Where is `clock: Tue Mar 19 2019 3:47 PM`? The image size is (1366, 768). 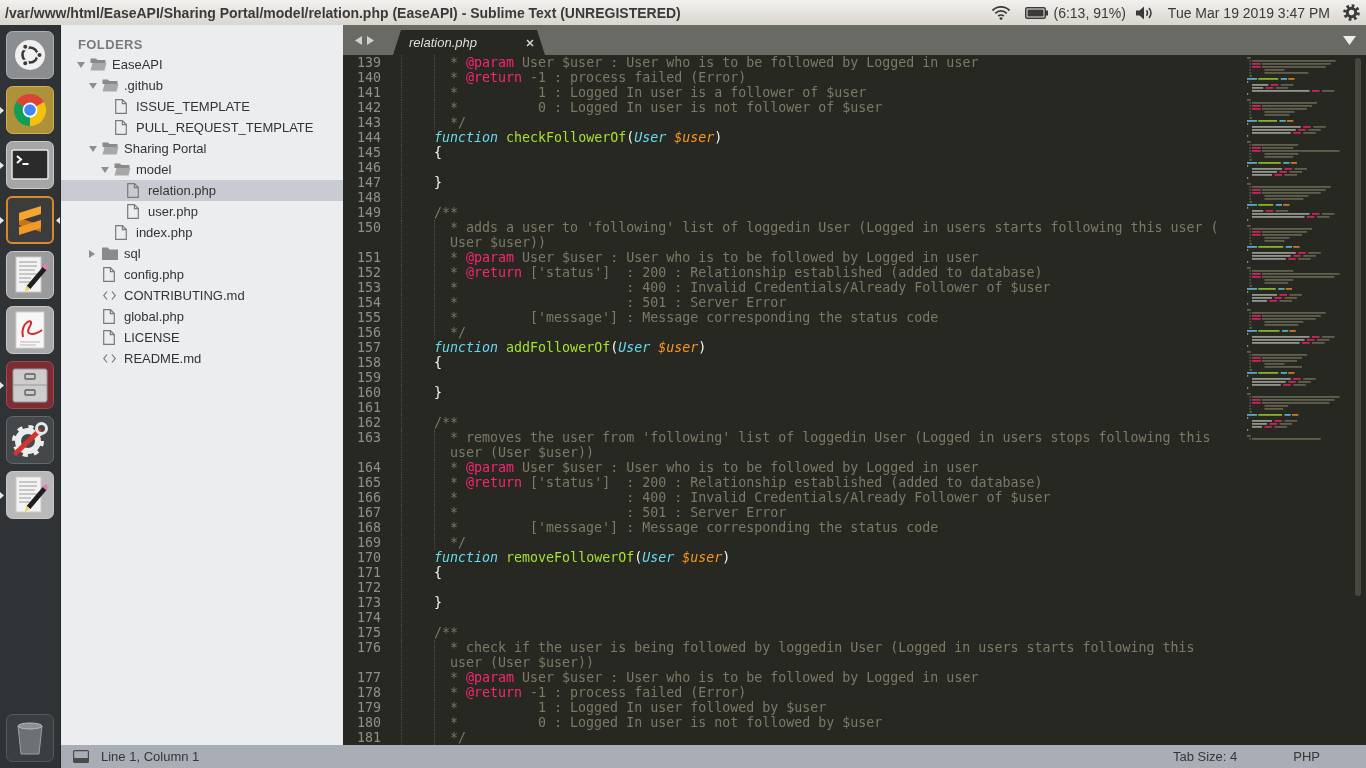
clock: Tue Mar 19 2019 3:47 PM is located at coordinates (1248, 12).